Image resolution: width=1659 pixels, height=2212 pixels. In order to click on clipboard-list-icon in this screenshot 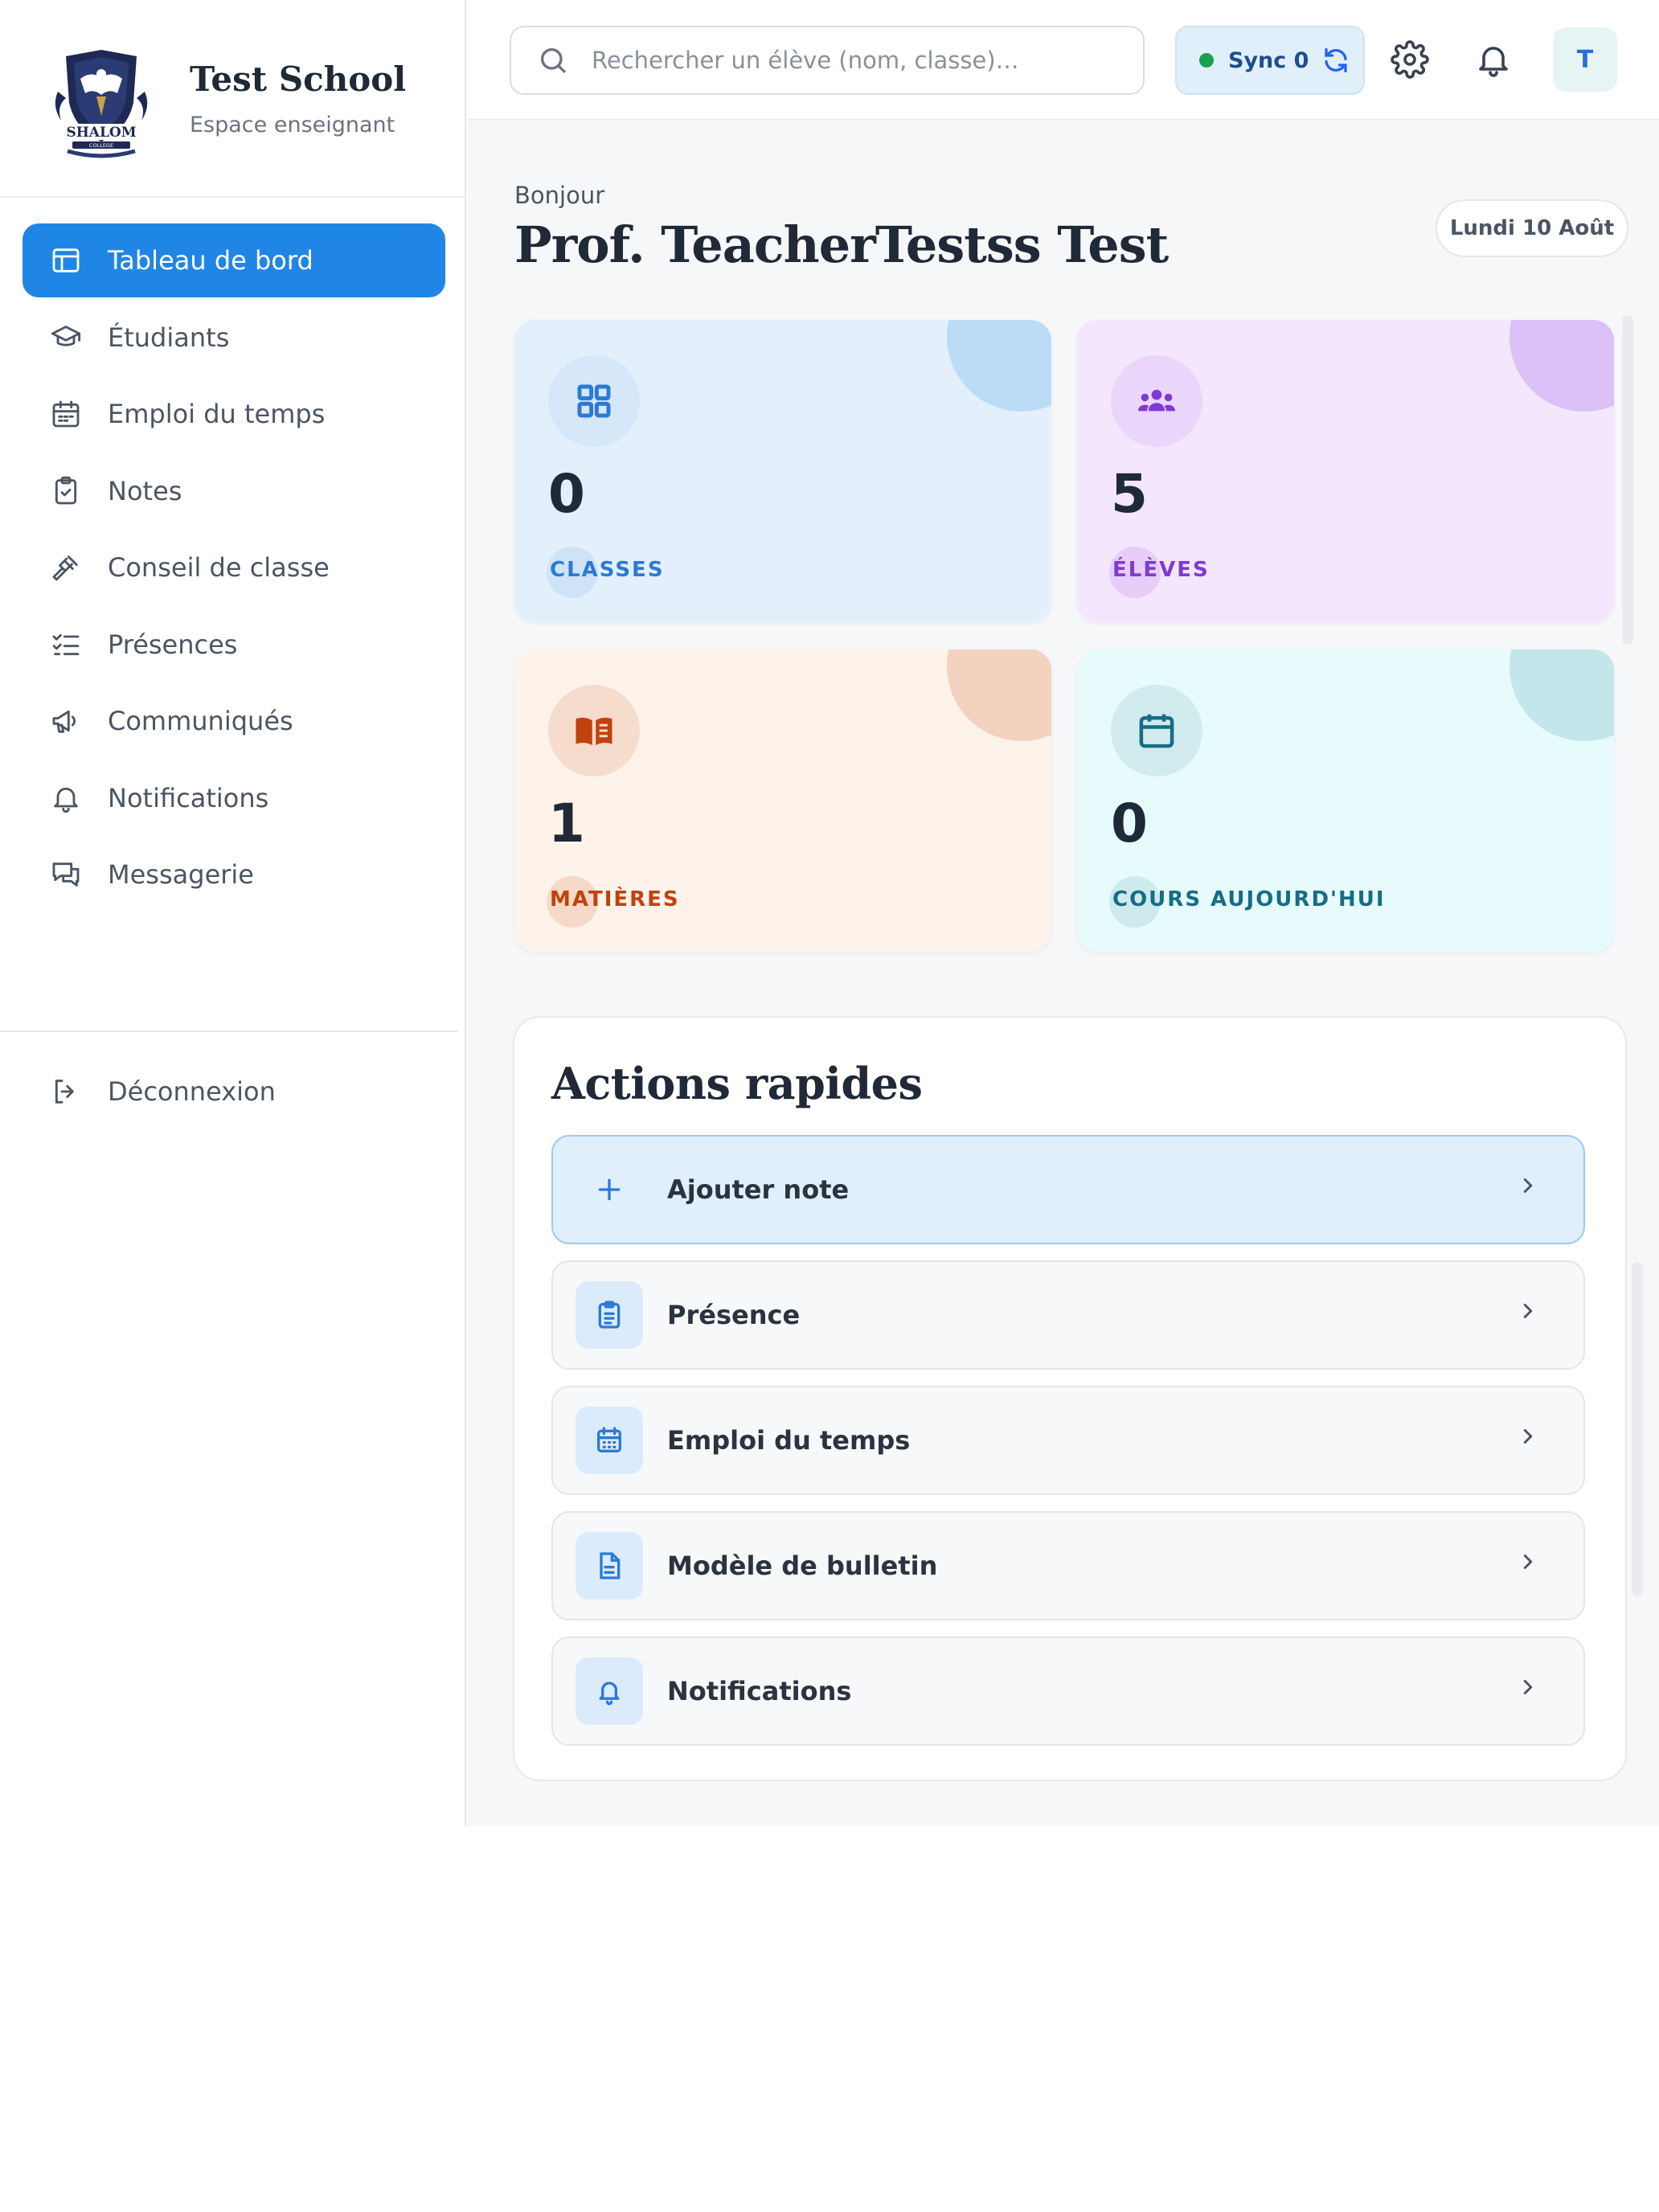, I will do `click(609, 1315)`.